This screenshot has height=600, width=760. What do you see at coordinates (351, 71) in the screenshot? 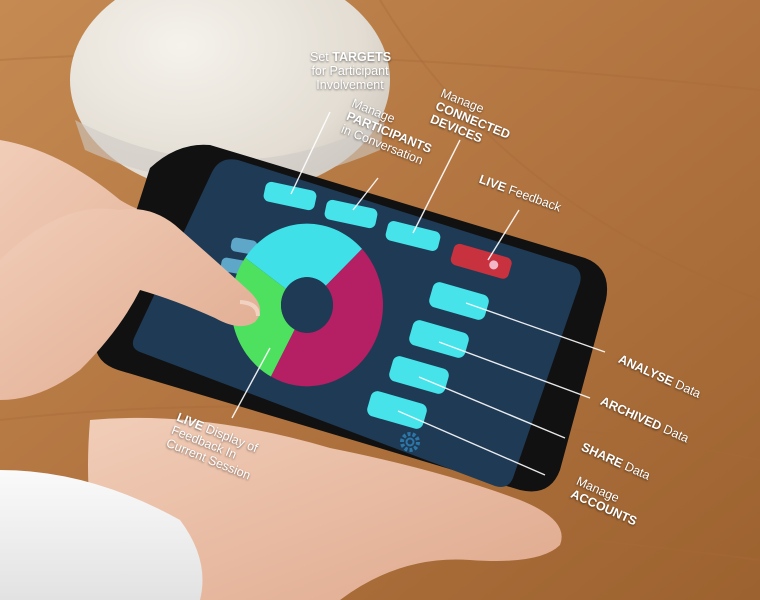
I see `targets-label: Set TARGETS for Participant Involvement` at bounding box center [351, 71].